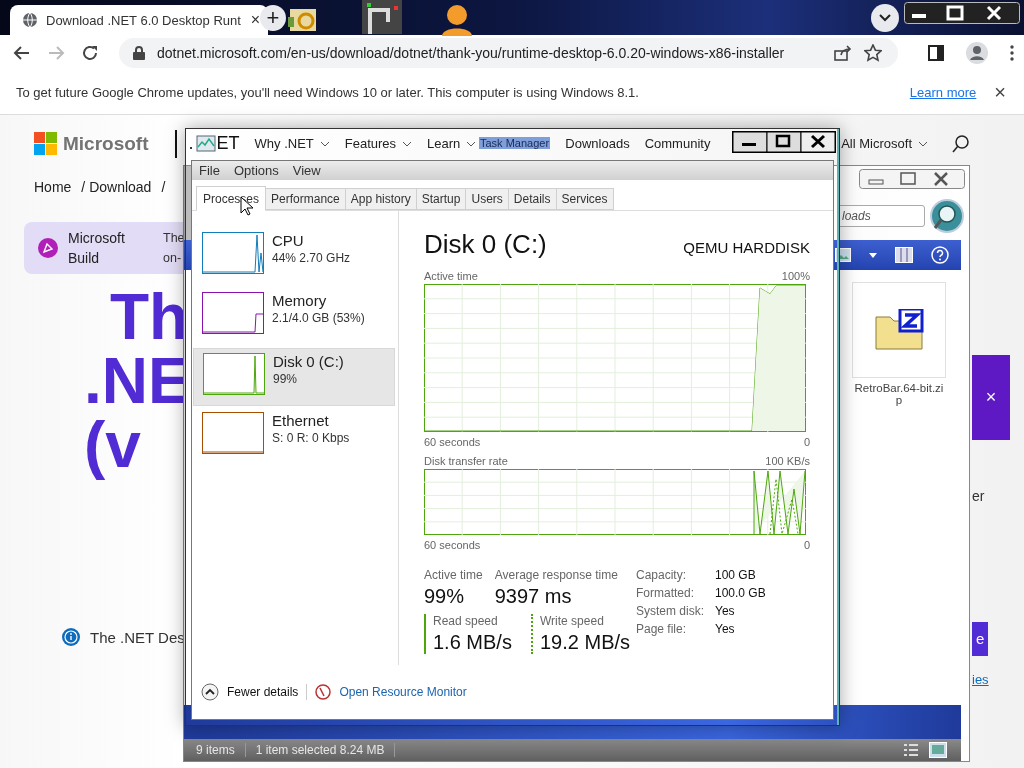 This screenshot has width=1024, height=768. Describe the element at coordinates (977, 52) in the screenshot. I see `profile-icon` at that location.